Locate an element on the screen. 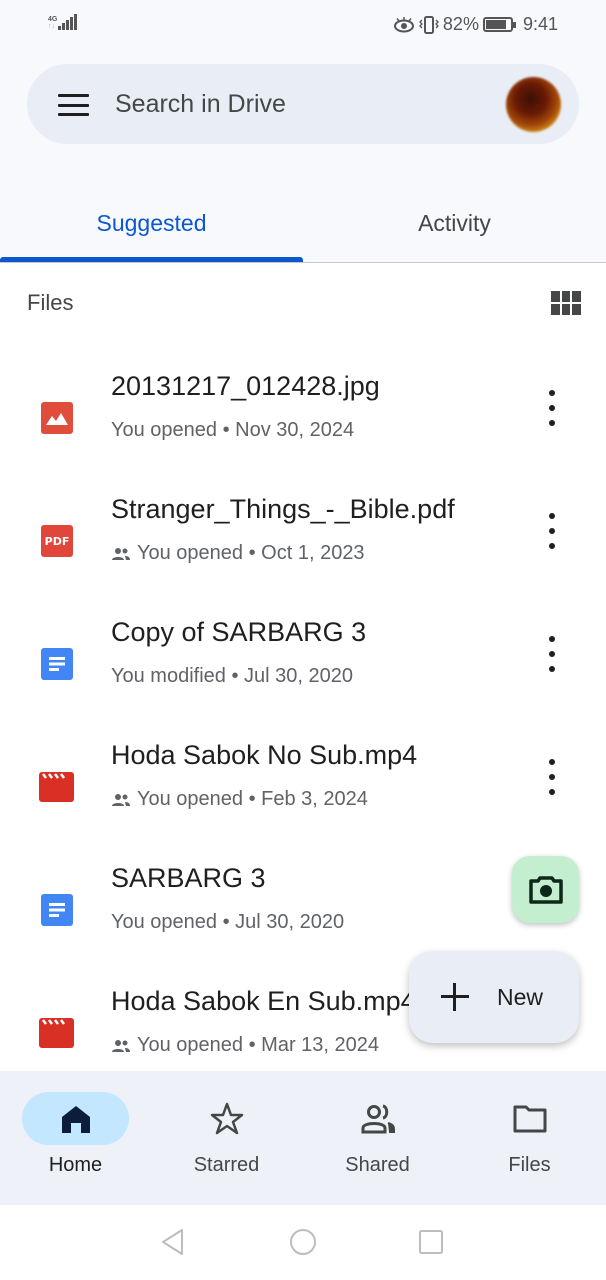 The height and width of the screenshot is (1280, 606). home-circle-icon is located at coordinates (303, 1242).